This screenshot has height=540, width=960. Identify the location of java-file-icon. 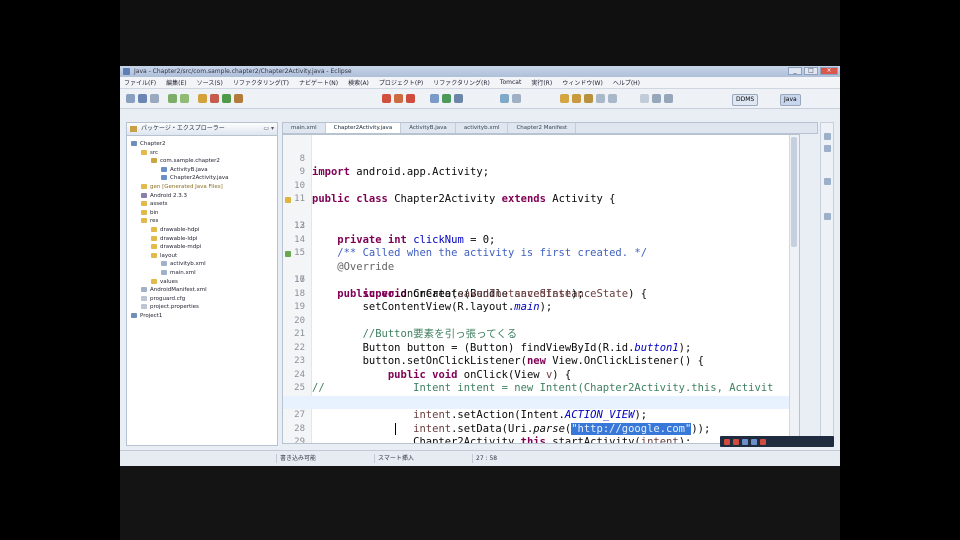
(164, 169).